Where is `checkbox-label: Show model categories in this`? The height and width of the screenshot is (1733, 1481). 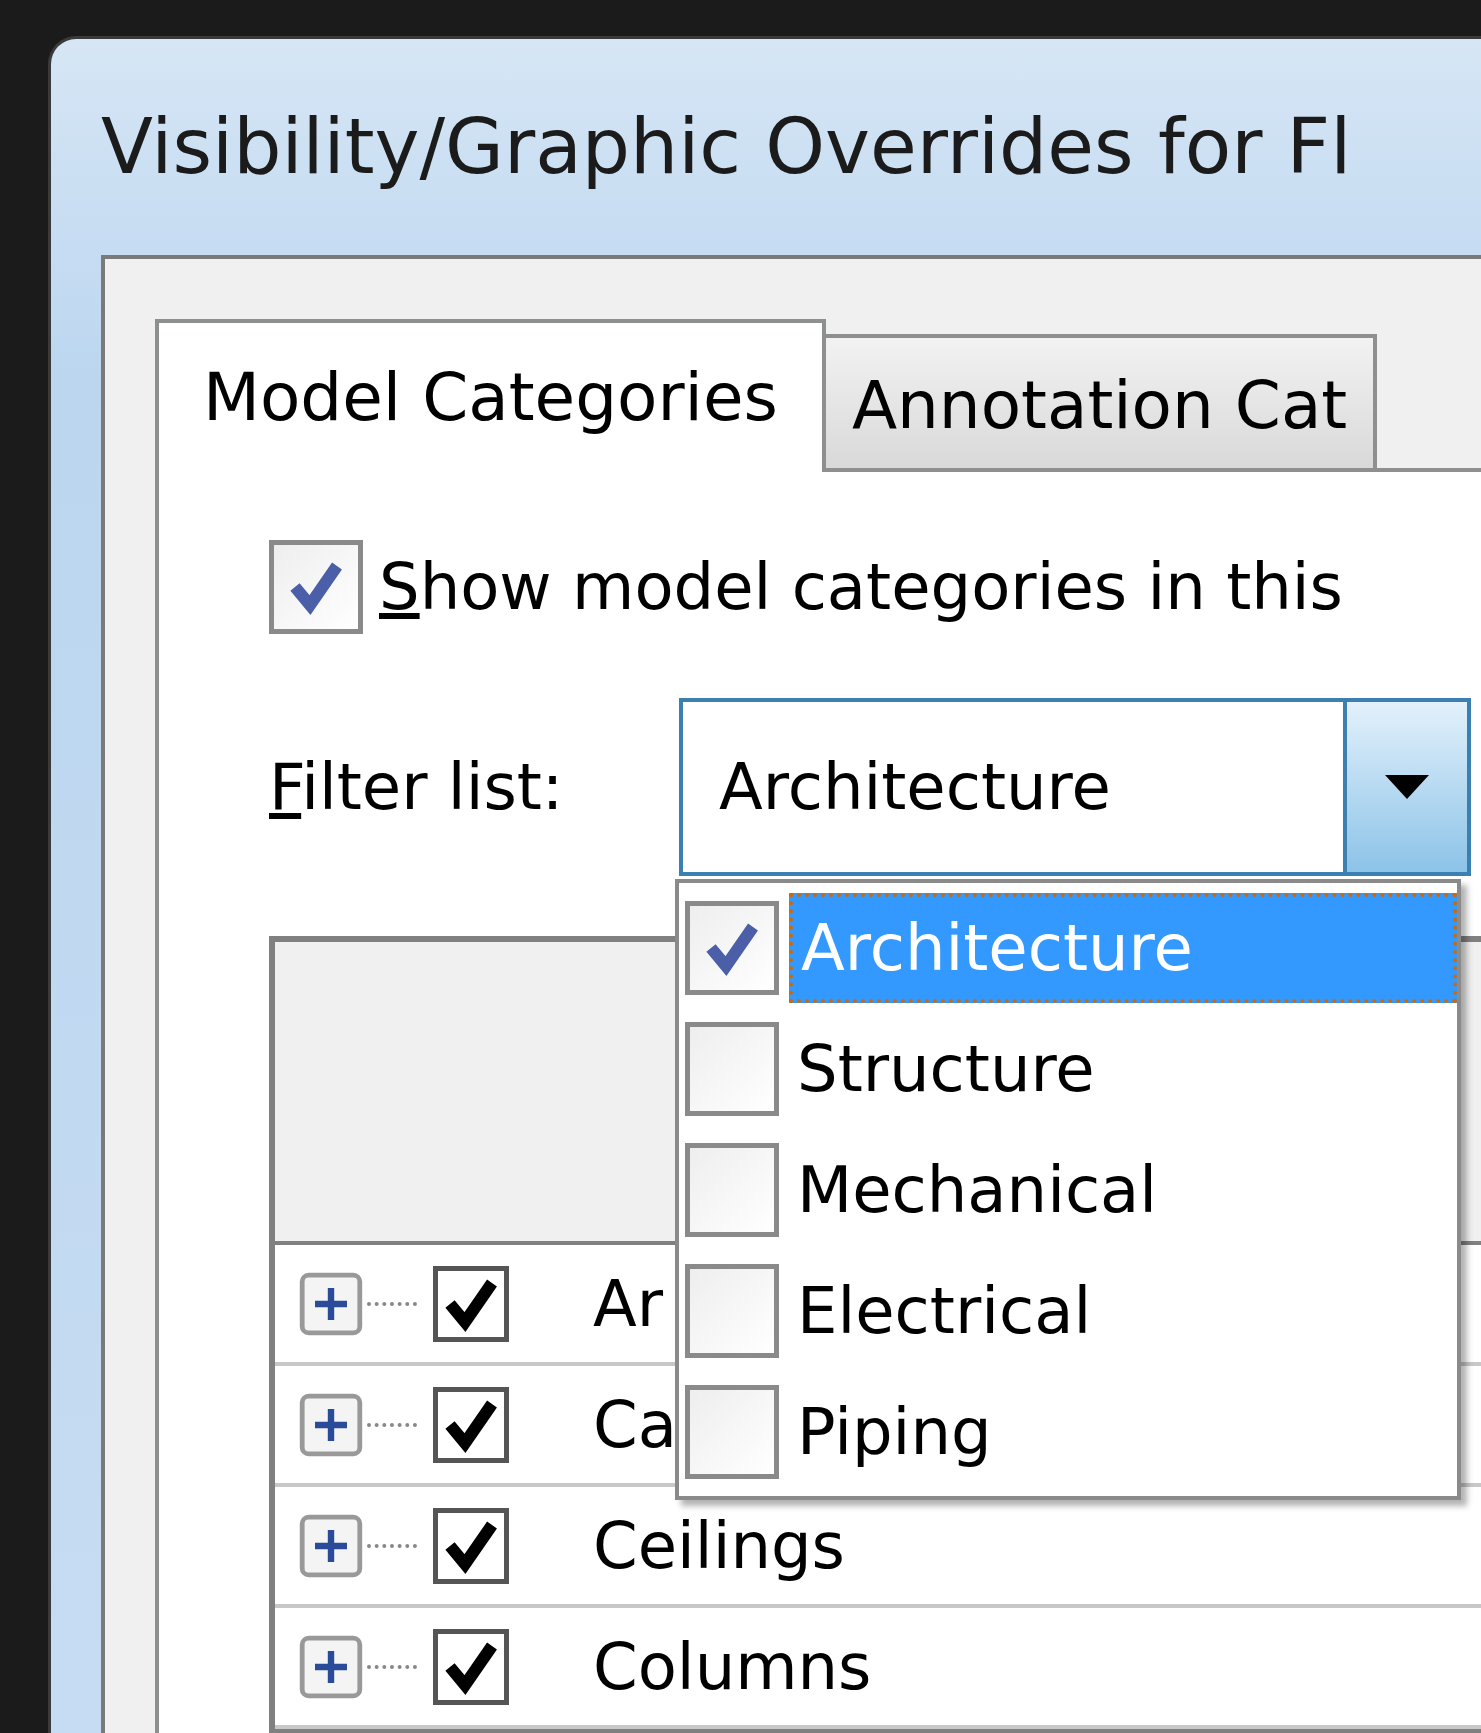
checkbox-label: Show model categories in this is located at coordinates (861, 587).